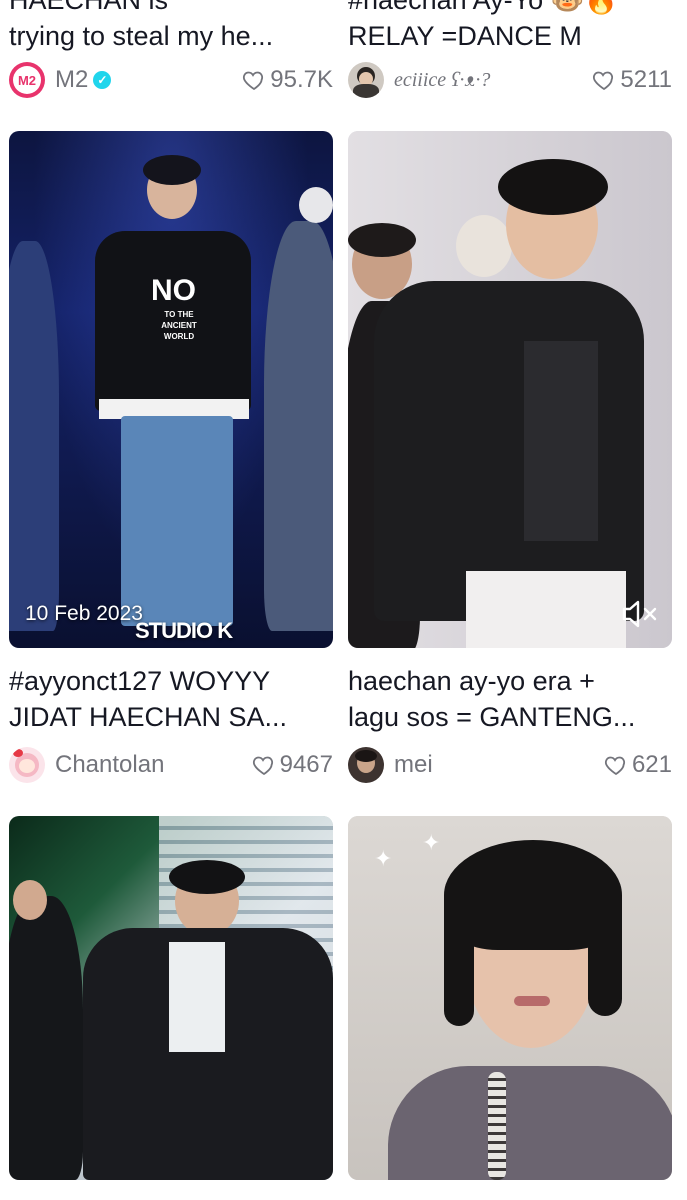 The height and width of the screenshot is (1200, 687). I want to click on video-title: haechan ay-yo era +, so click(471, 681).